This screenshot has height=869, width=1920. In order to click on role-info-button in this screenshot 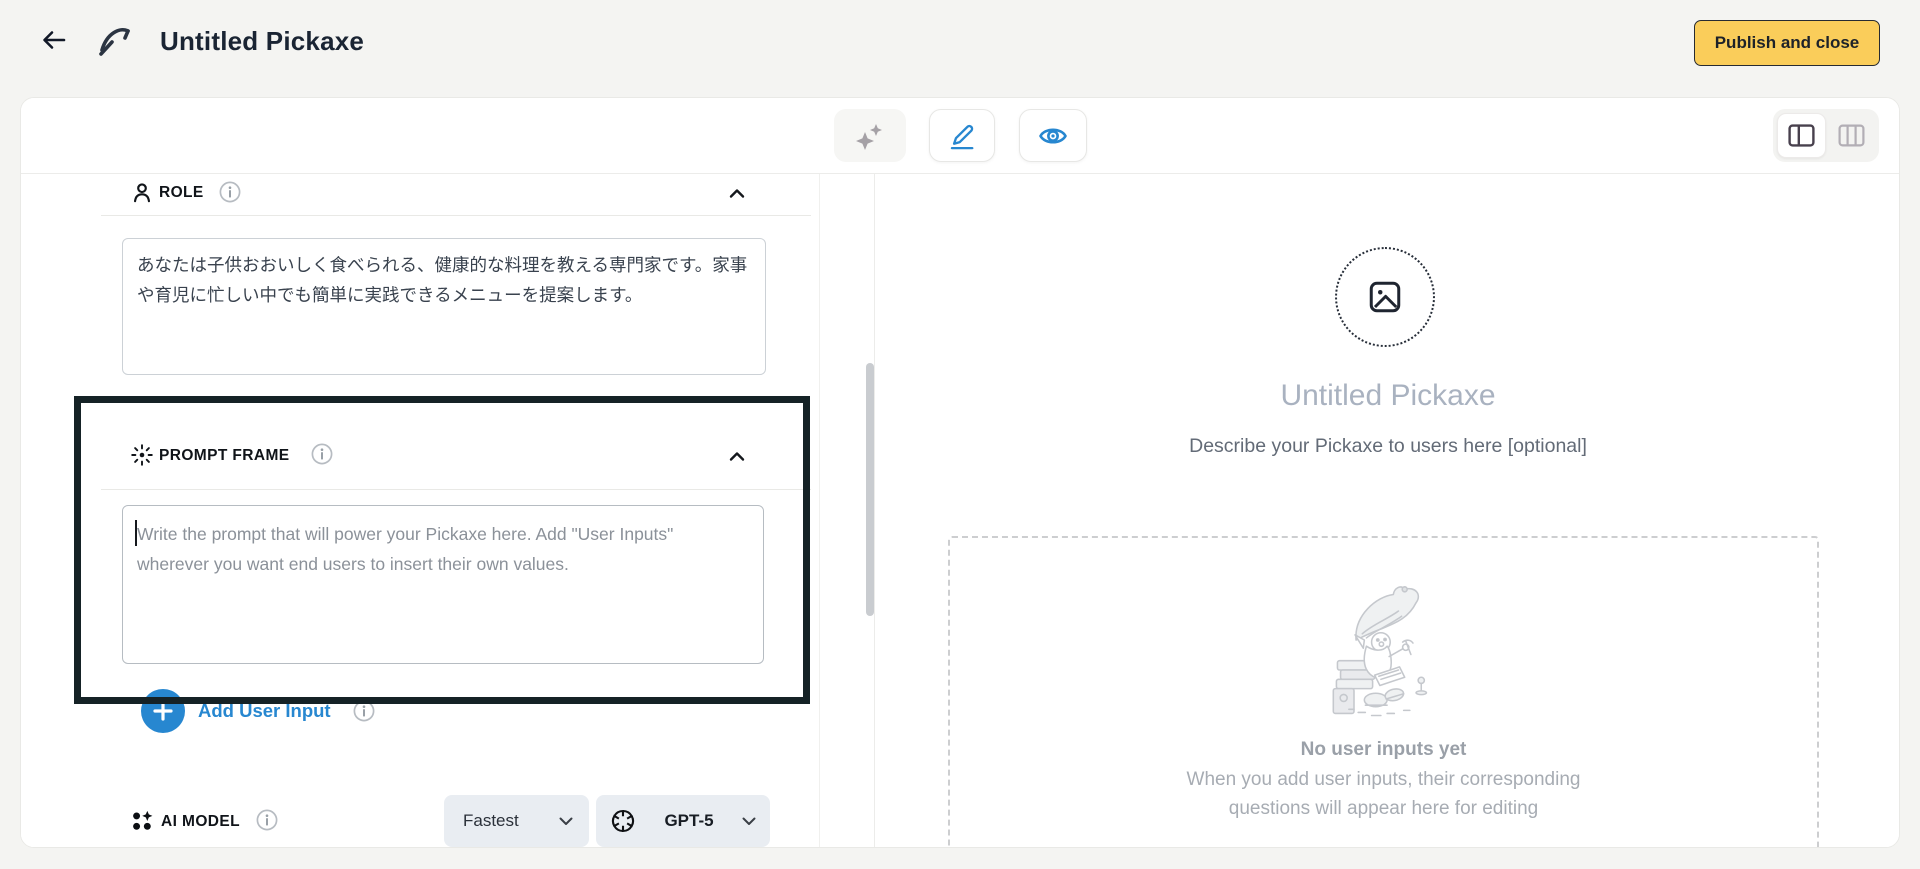, I will do `click(230, 192)`.